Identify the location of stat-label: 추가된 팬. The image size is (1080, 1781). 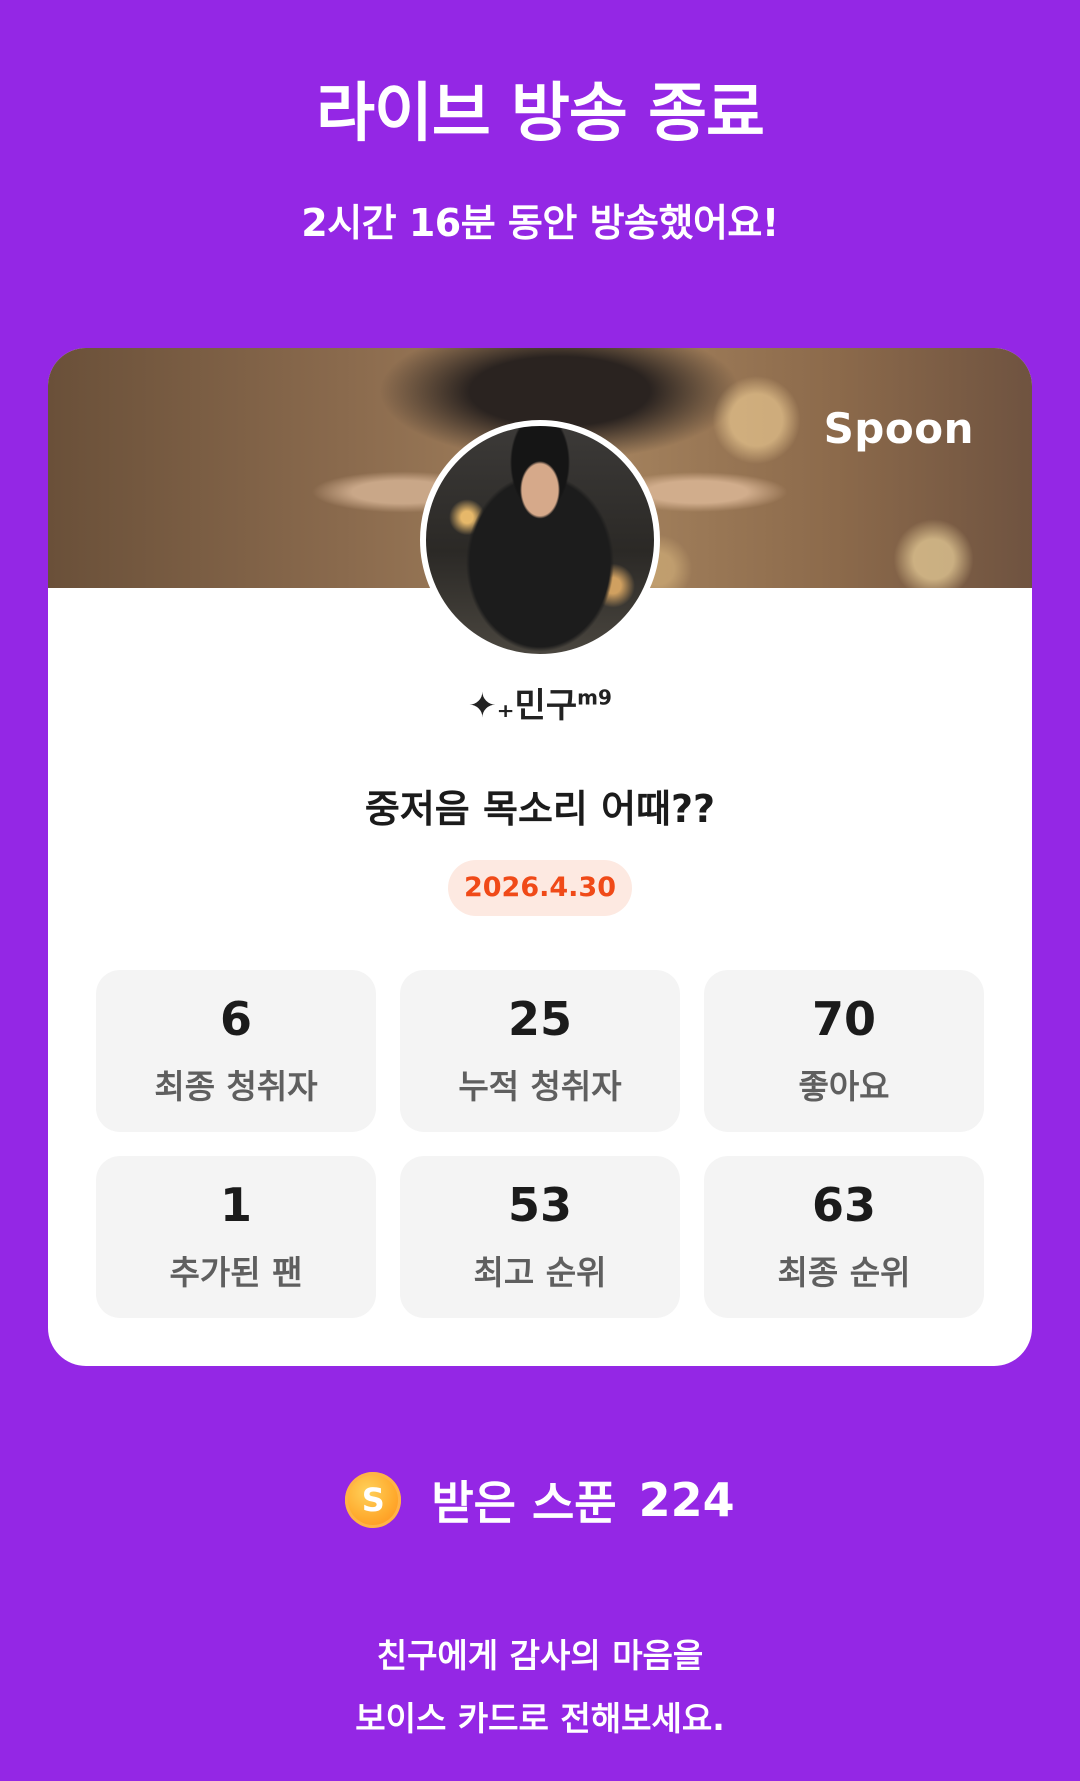
(236, 1272).